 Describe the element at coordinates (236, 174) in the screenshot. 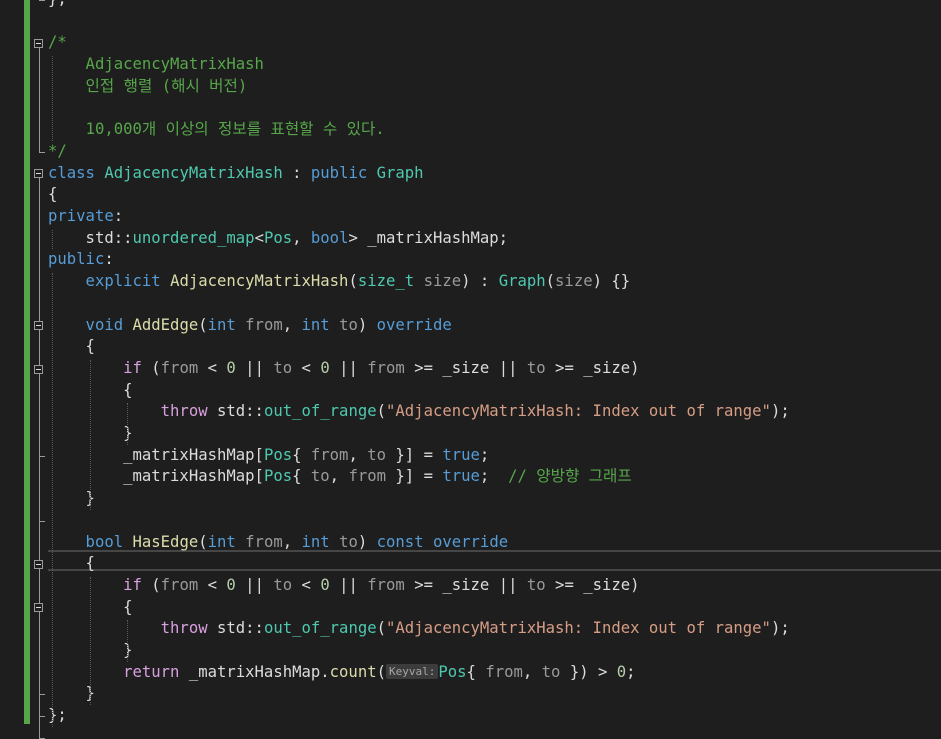

I see `code-line: class AdjacencyMatrixHash : public Graph` at that location.